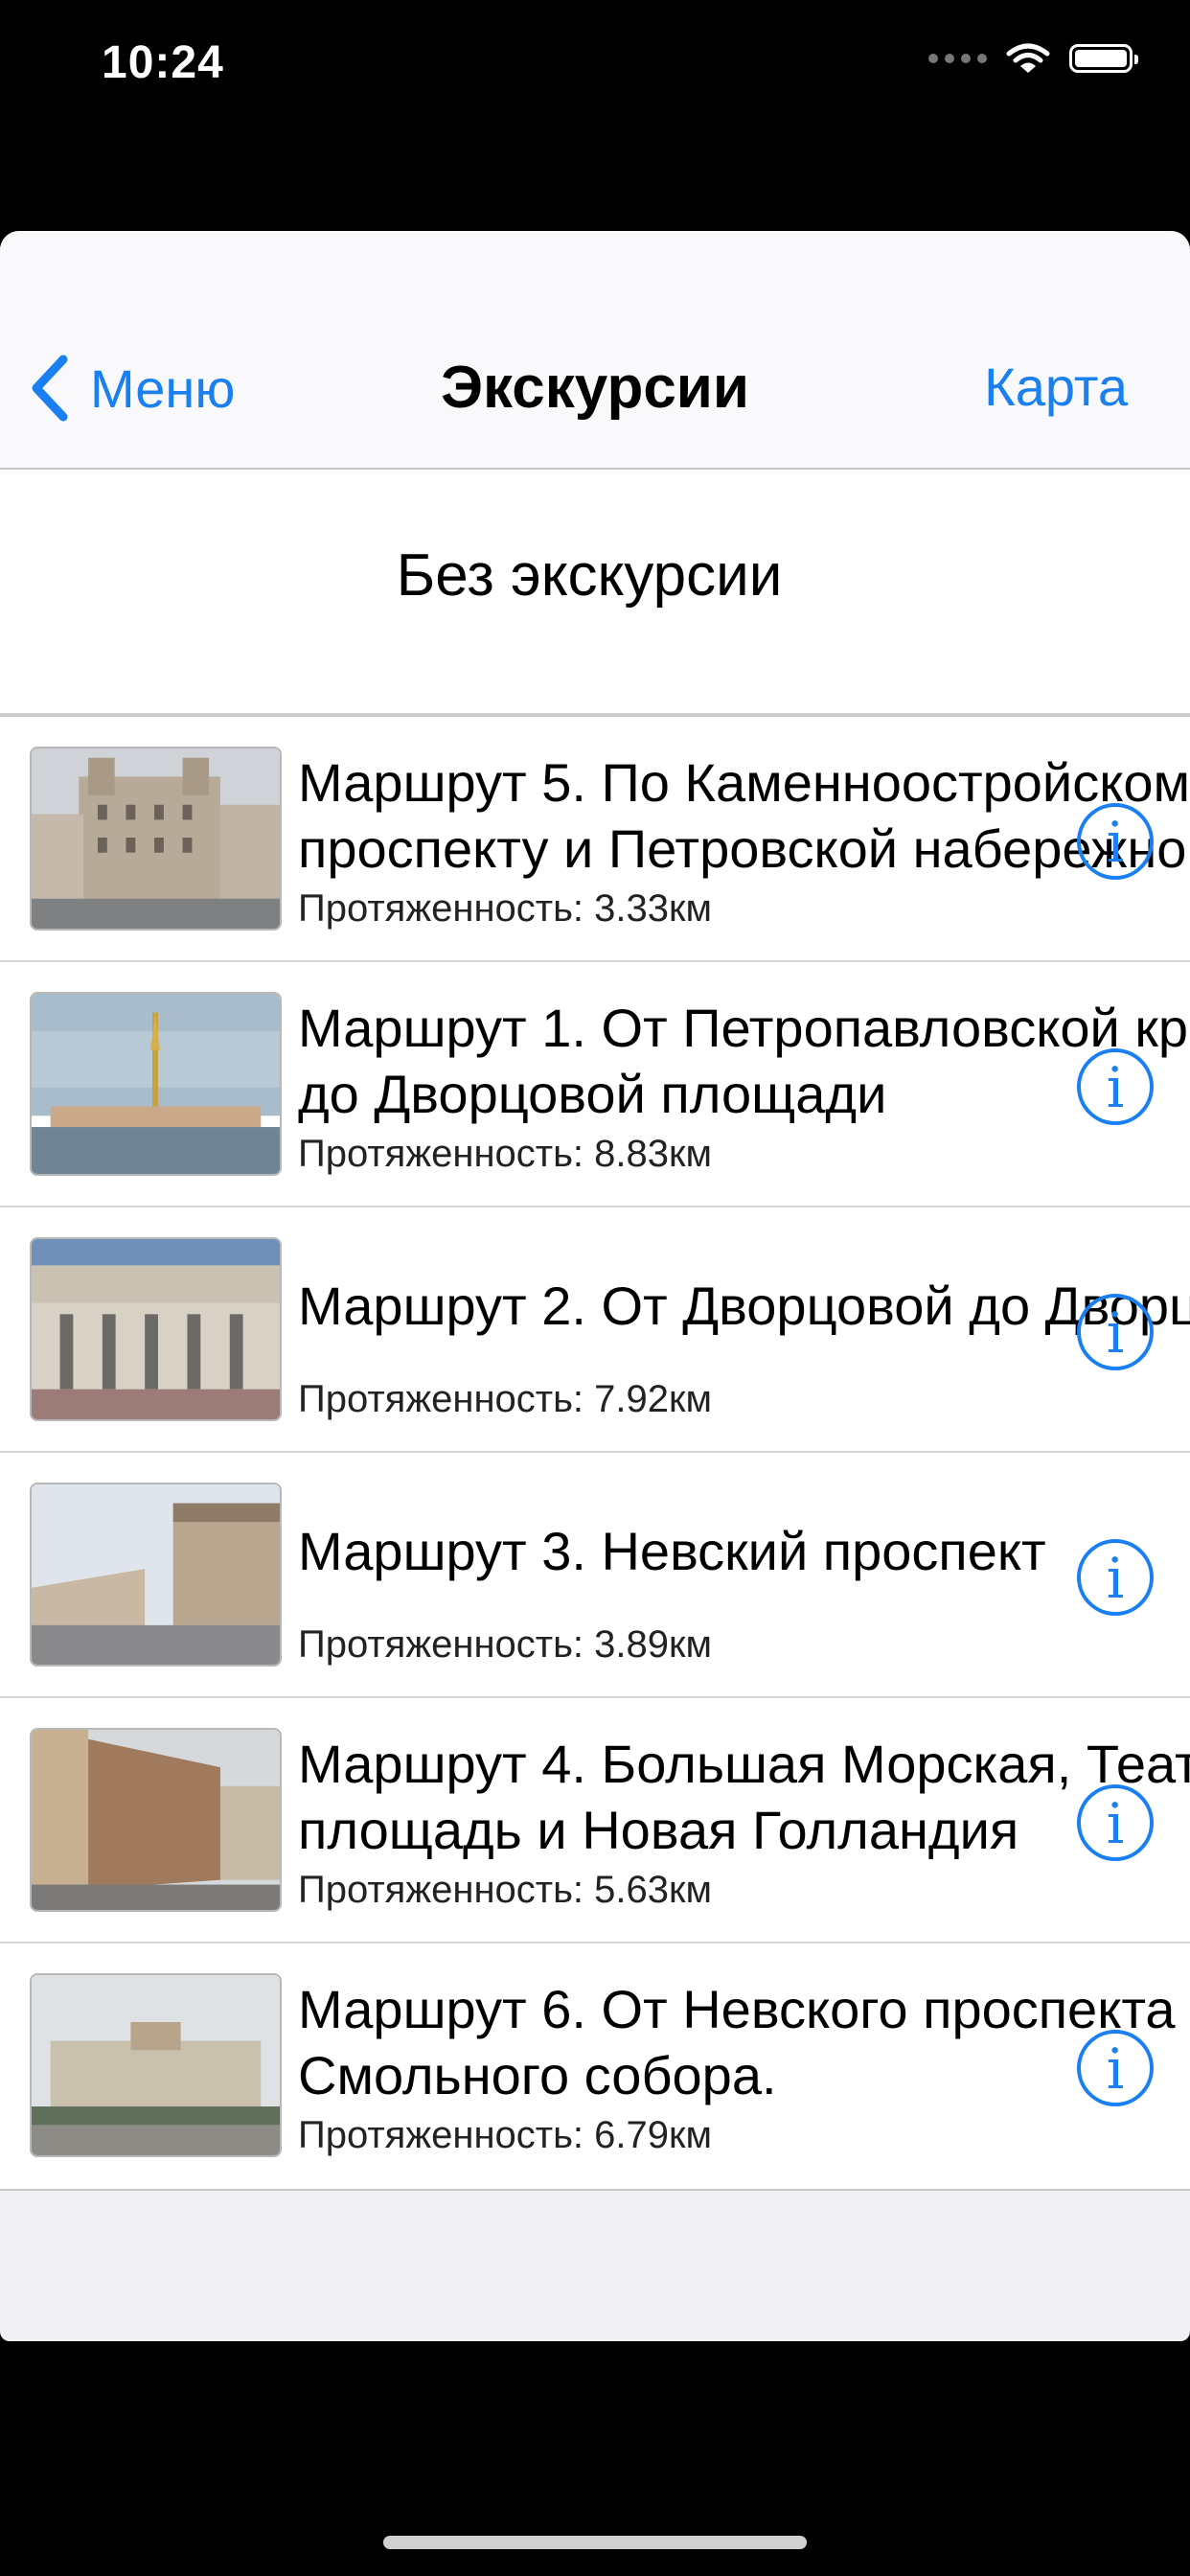 This screenshot has width=1190, height=2576. Describe the element at coordinates (506, 2135) in the screenshot. I see `route-length: Протяженность: 6.79км` at that location.